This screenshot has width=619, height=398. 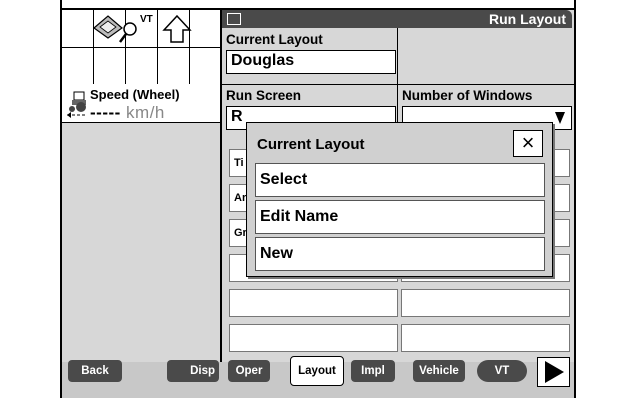 I want to click on dropdown-arrow-icon, so click(x=560, y=118).